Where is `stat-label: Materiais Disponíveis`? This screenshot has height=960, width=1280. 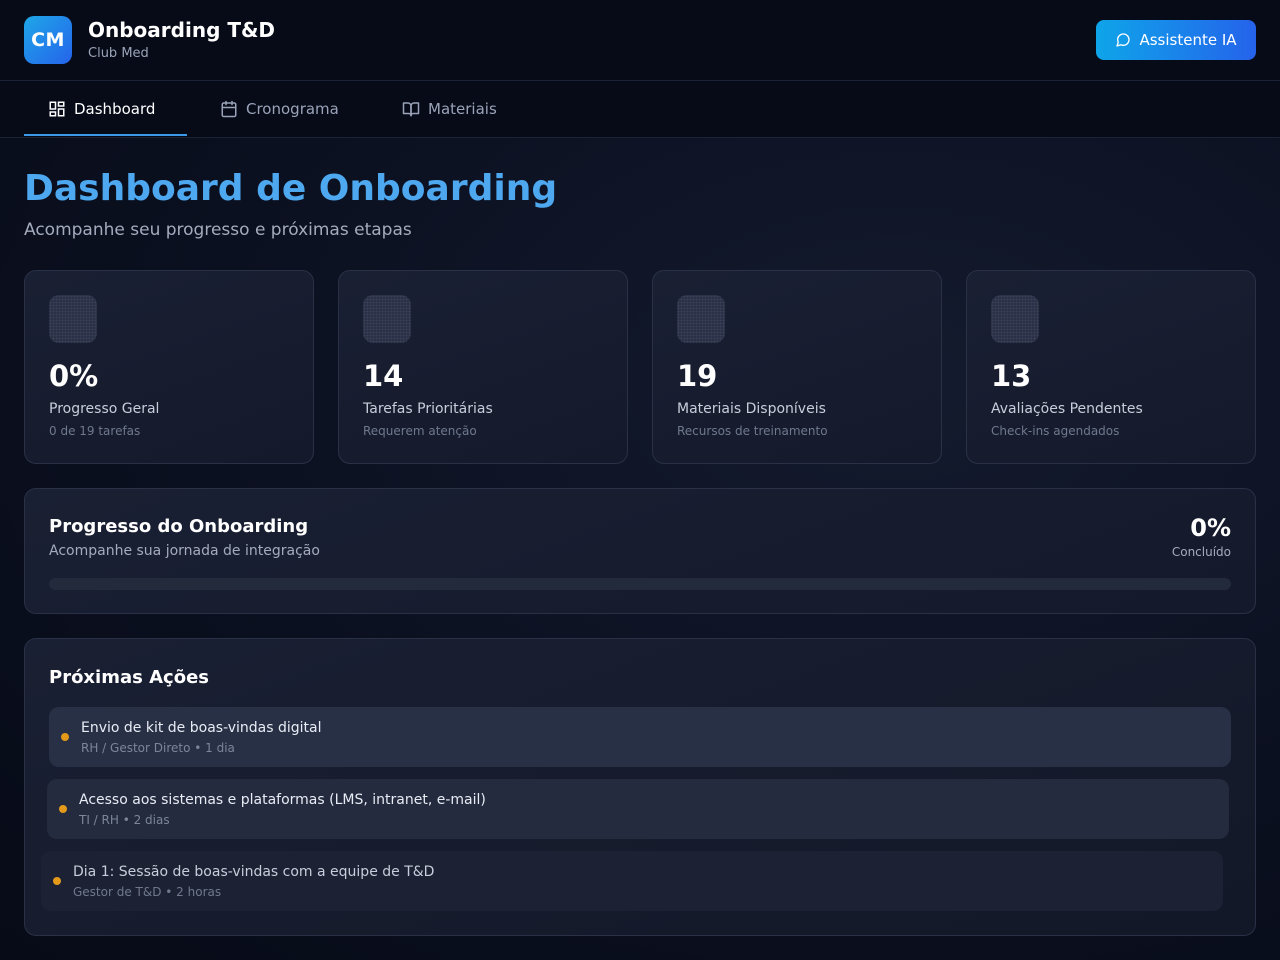
stat-label: Materiais Disponíveis is located at coordinates (751, 409).